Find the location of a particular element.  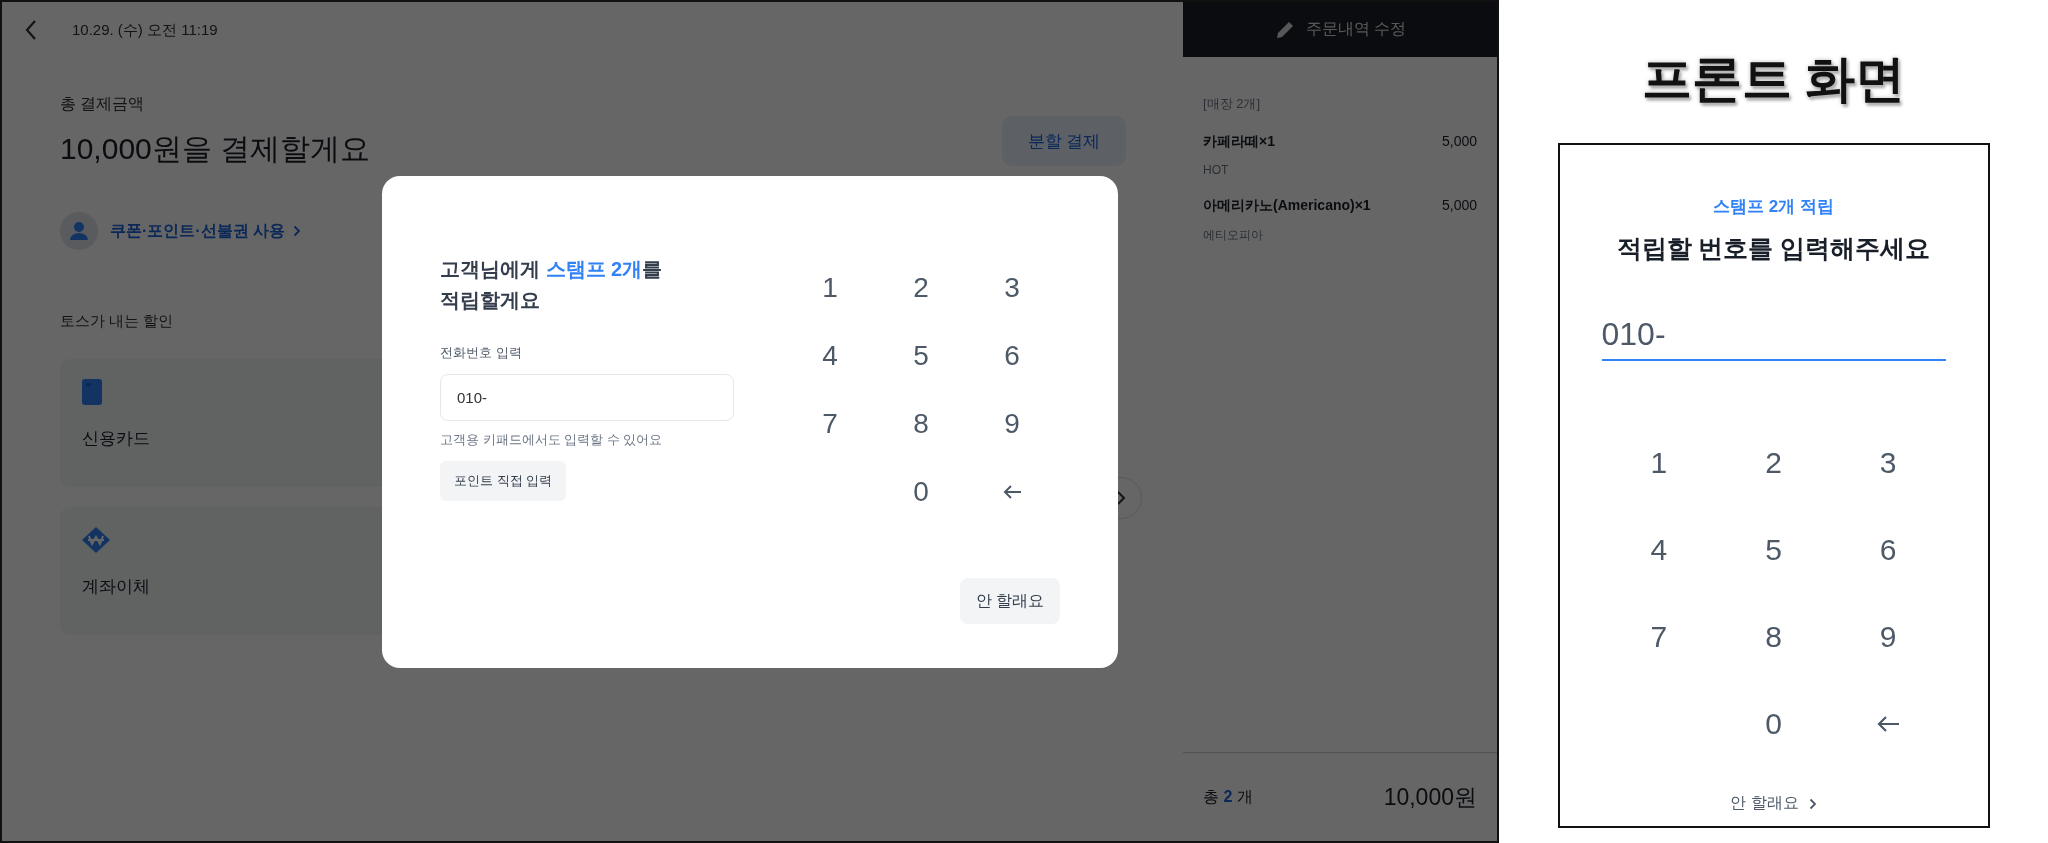

total-count: 총 2 개 is located at coordinates (1228, 796).